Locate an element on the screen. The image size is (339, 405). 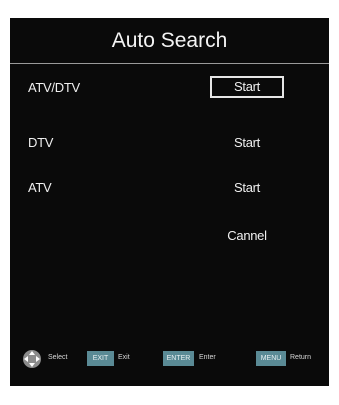
row-label-dtv: DTV is located at coordinates (41, 142).